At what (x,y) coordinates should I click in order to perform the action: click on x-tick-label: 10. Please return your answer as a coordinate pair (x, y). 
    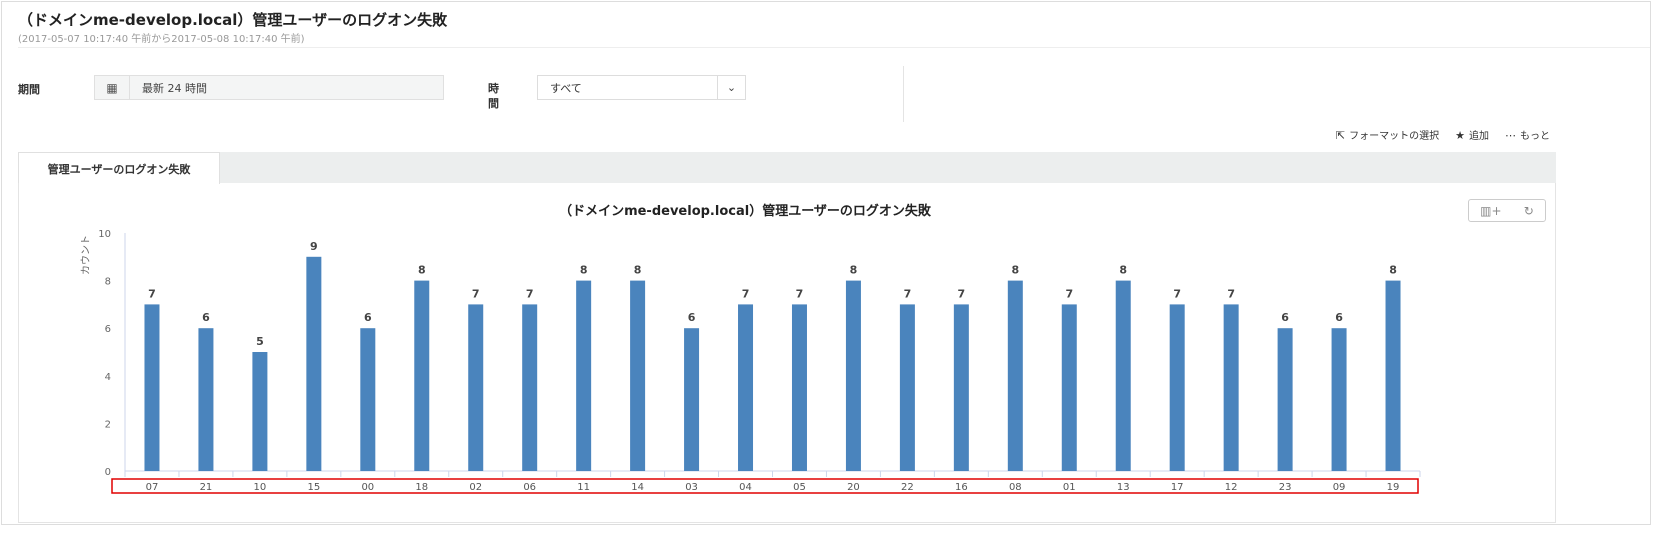
    Looking at the image, I should click on (260, 487).